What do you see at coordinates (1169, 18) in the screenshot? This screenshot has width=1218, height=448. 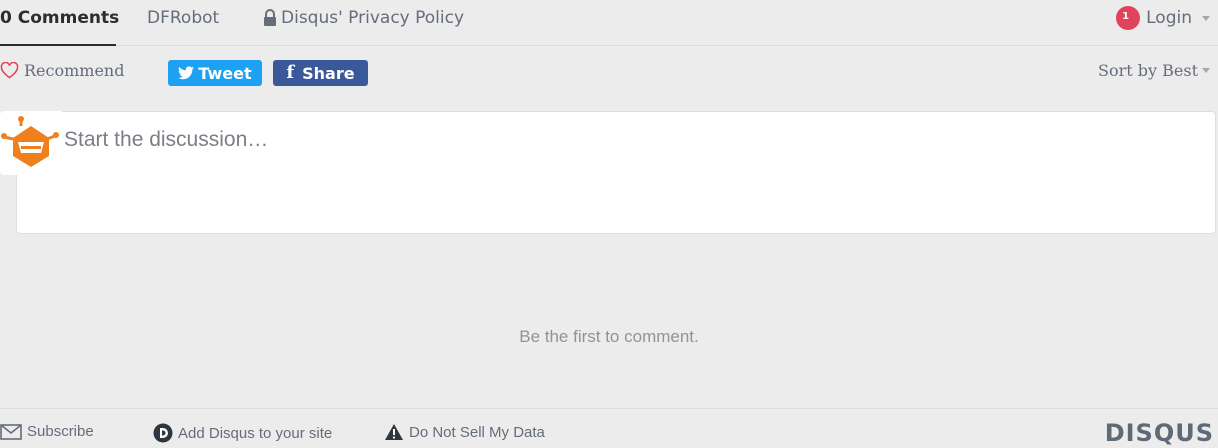 I see `login-label: Login` at bounding box center [1169, 18].